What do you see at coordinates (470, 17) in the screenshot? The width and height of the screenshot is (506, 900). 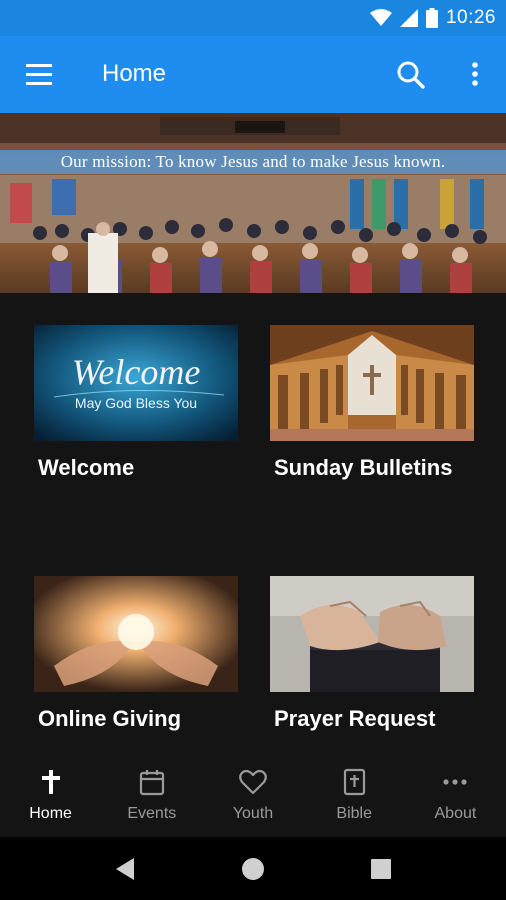 I see `status-time: 10:26` at bounding box center [470, 17].